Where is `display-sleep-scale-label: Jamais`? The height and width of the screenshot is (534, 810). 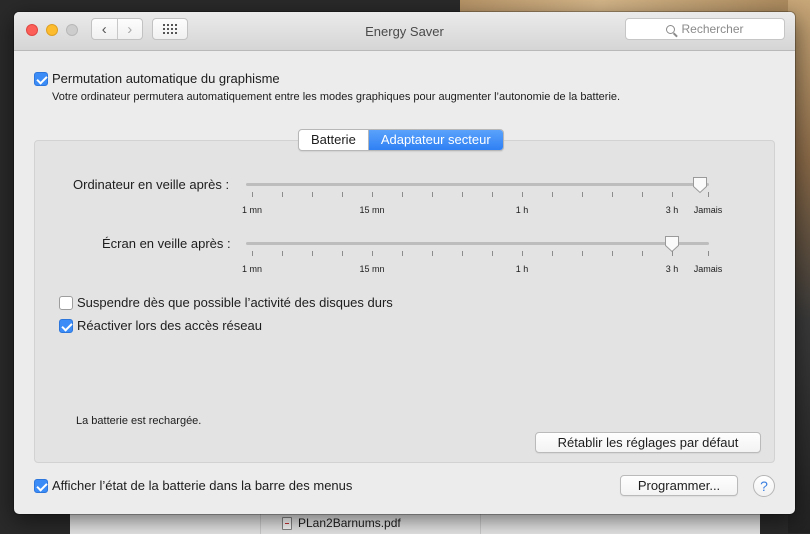 display-sleep-scale-label: Jamais is located at coordinates (708, 269).